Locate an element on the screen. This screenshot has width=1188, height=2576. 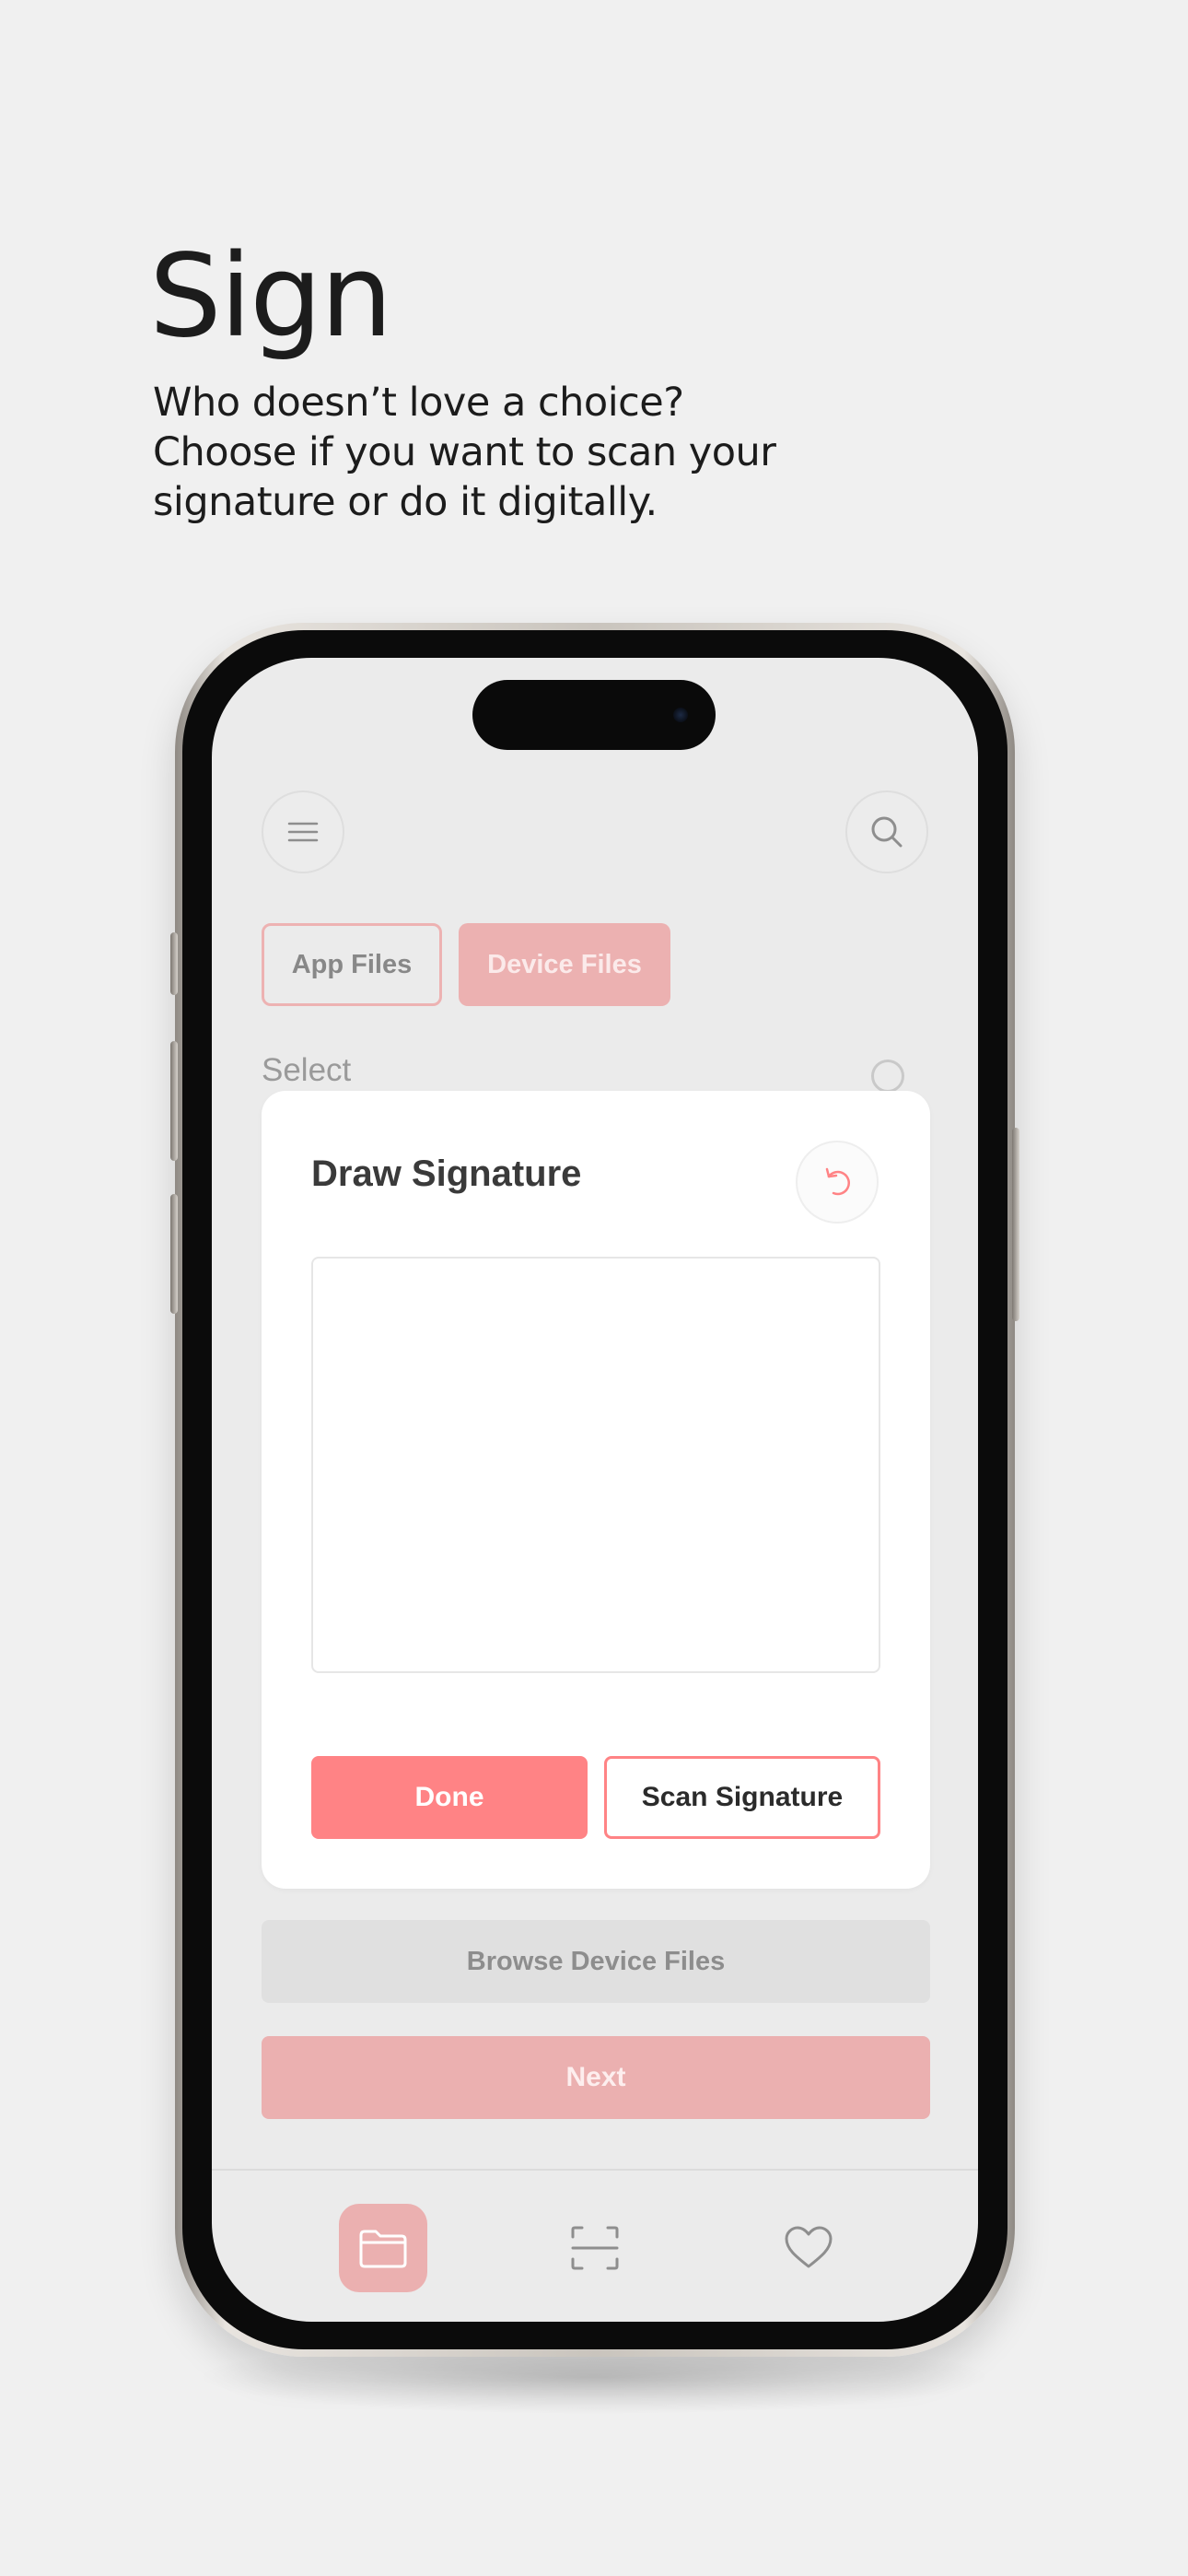
page-title: Sign is located at coordinates (270, 296).